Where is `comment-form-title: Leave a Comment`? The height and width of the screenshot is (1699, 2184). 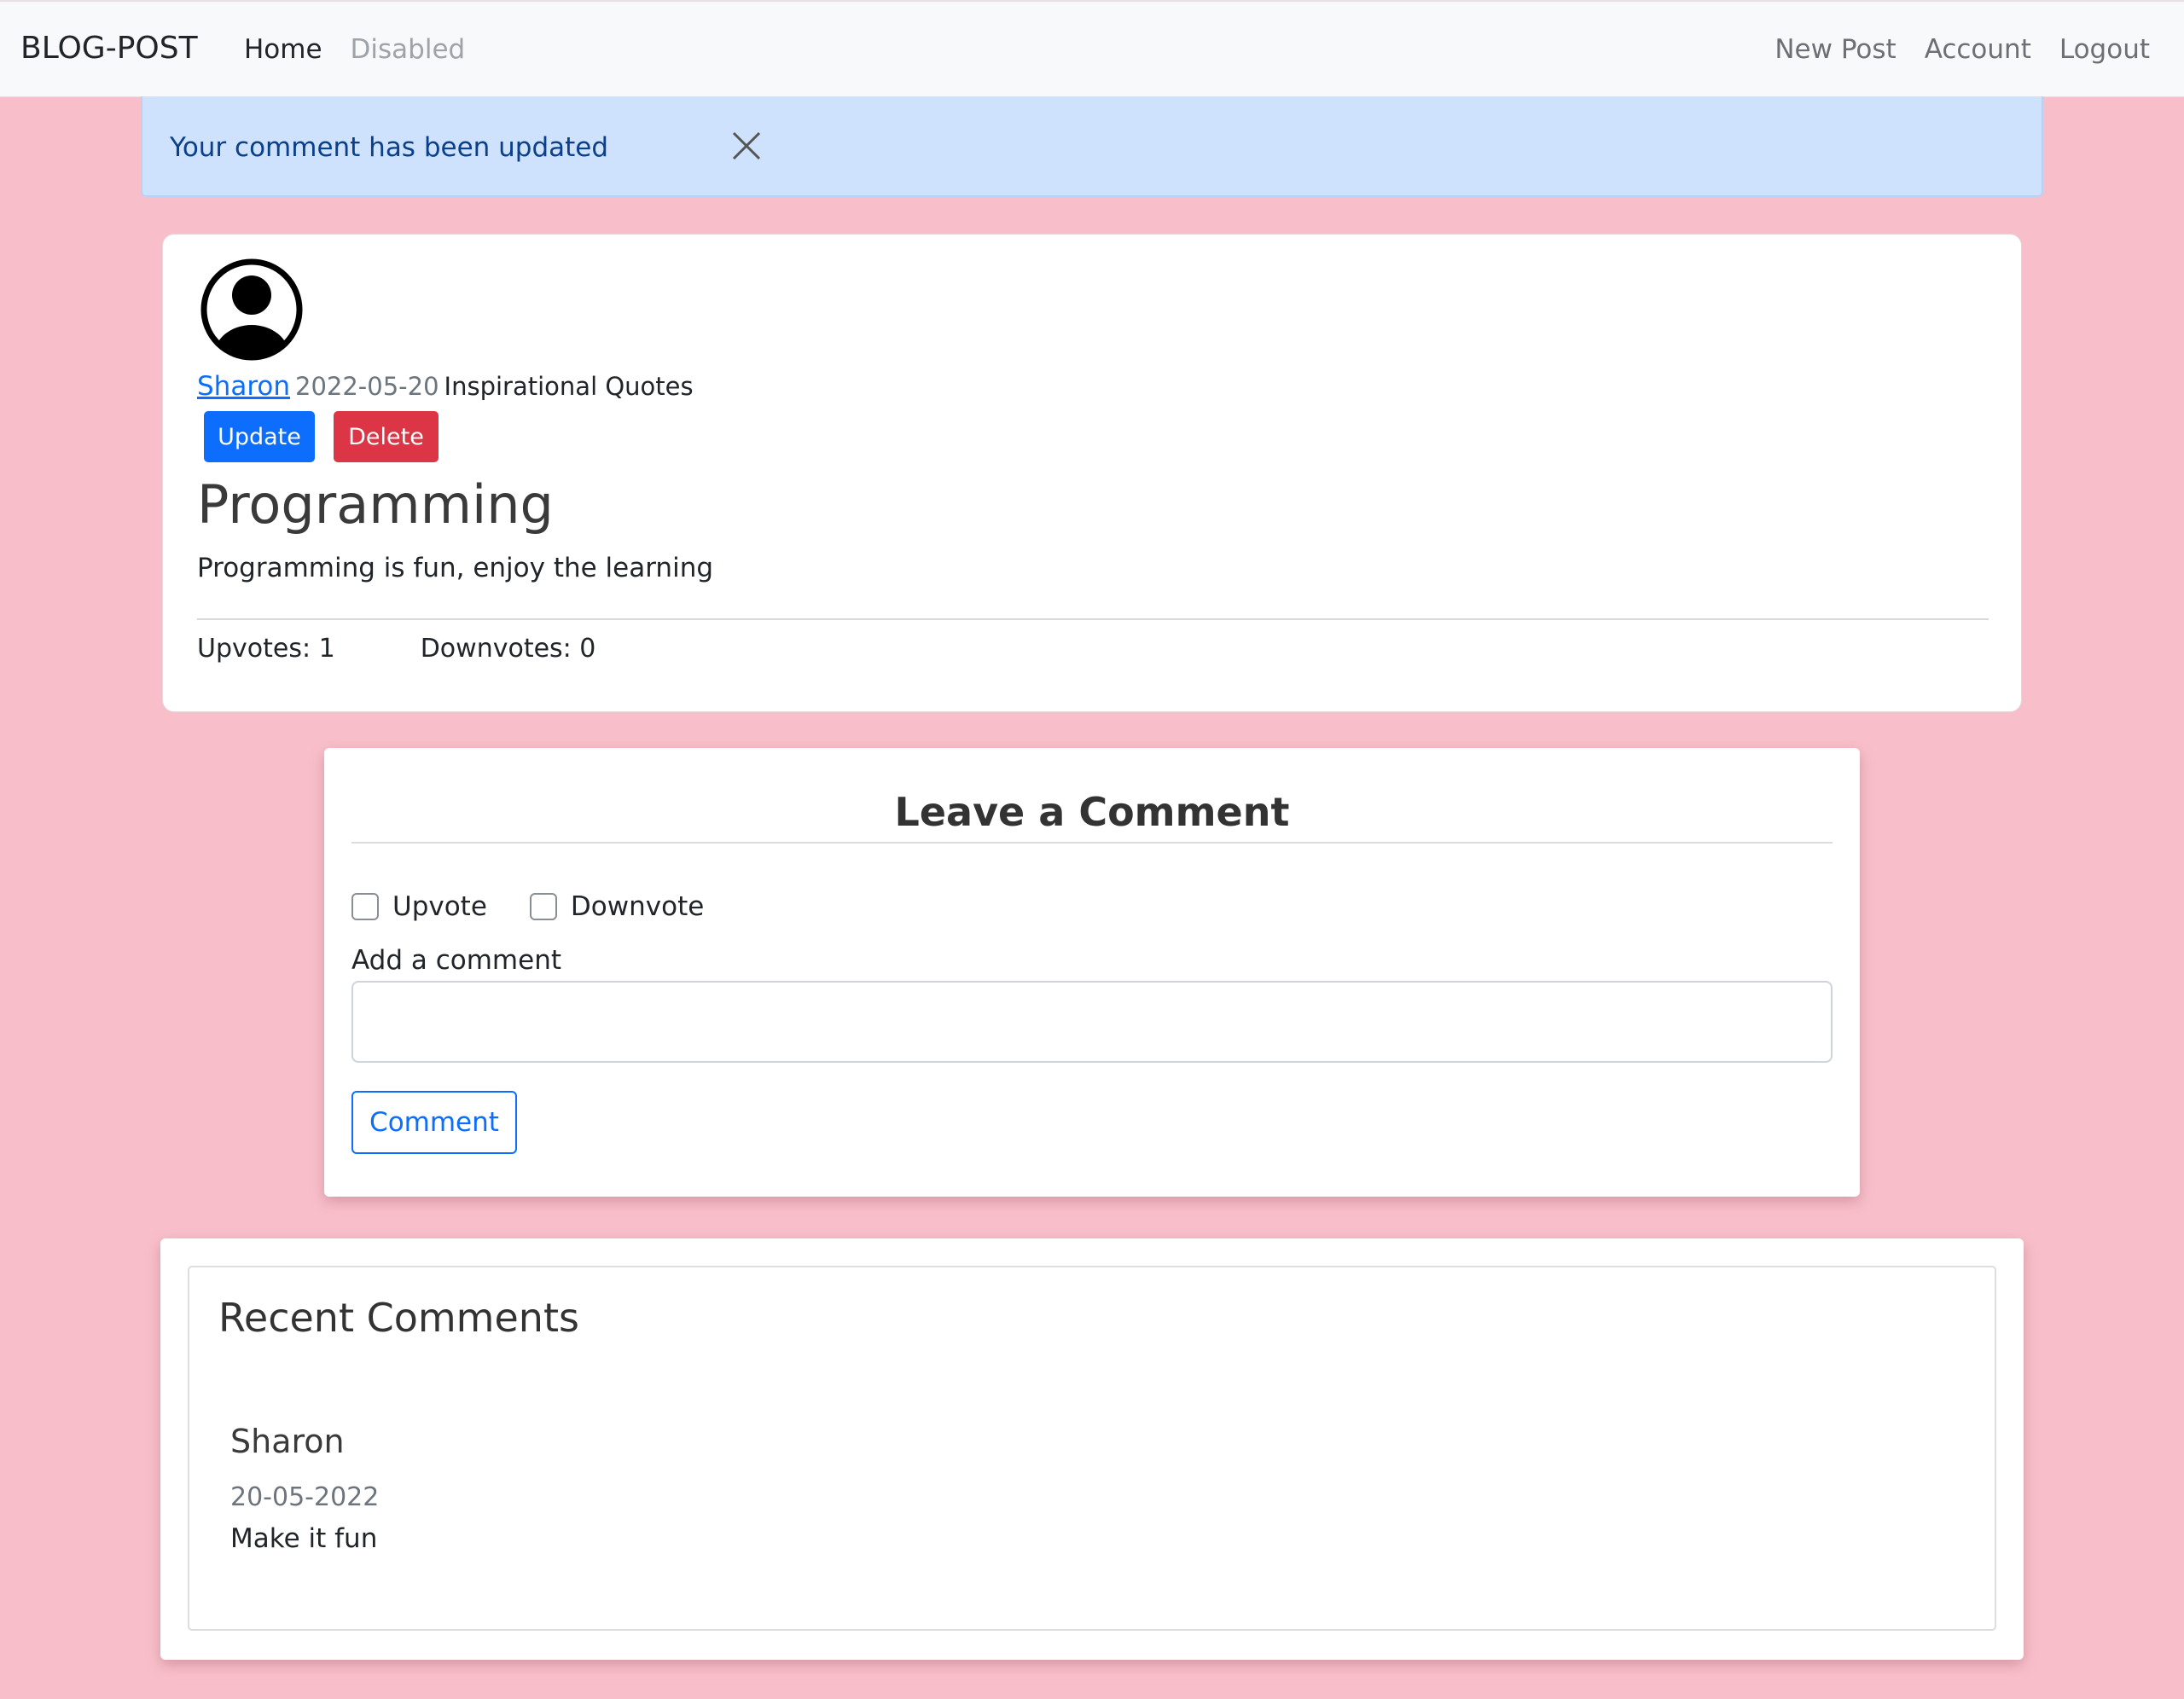 comment-form-title: Leave a Comment is located at coordinates (1092, 812).